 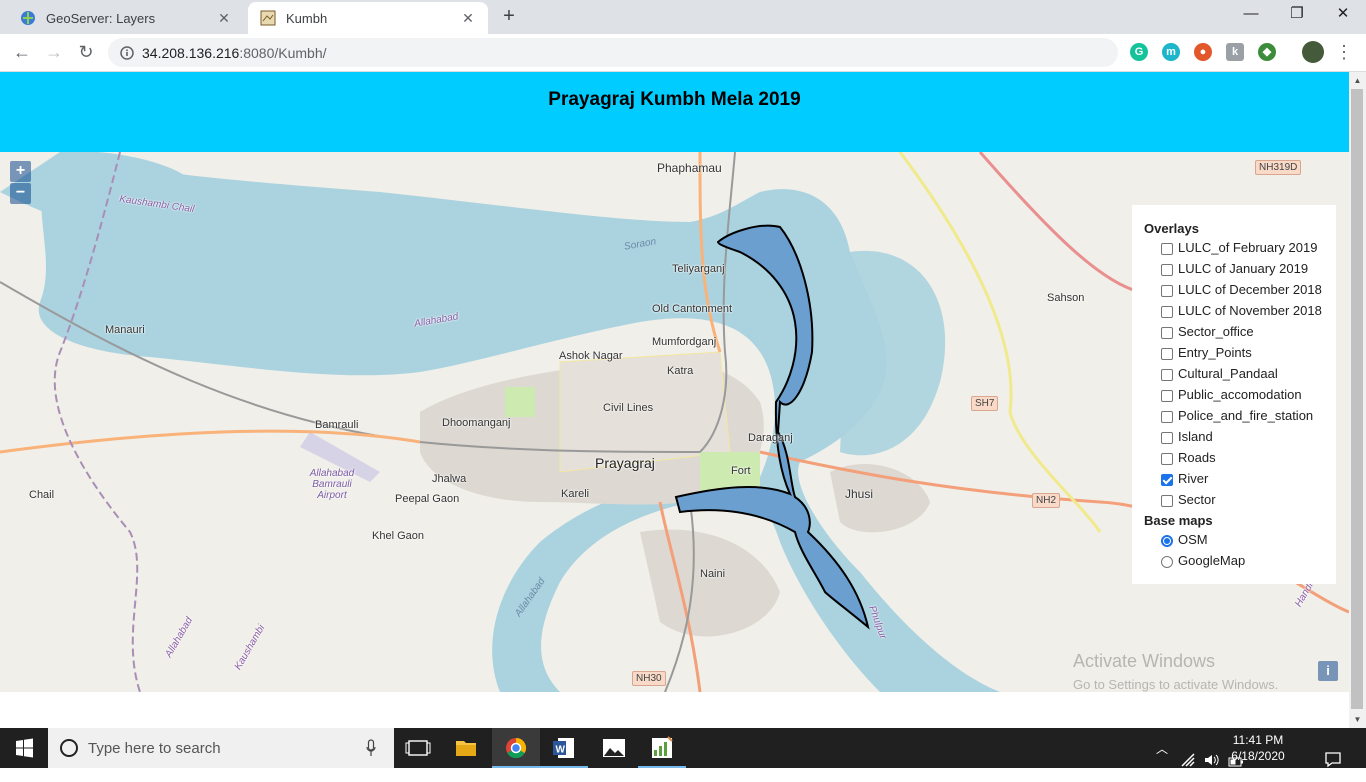 I want to click on airport-label: Allahabad Bamrauli Airport, so click(x=332, y=484).